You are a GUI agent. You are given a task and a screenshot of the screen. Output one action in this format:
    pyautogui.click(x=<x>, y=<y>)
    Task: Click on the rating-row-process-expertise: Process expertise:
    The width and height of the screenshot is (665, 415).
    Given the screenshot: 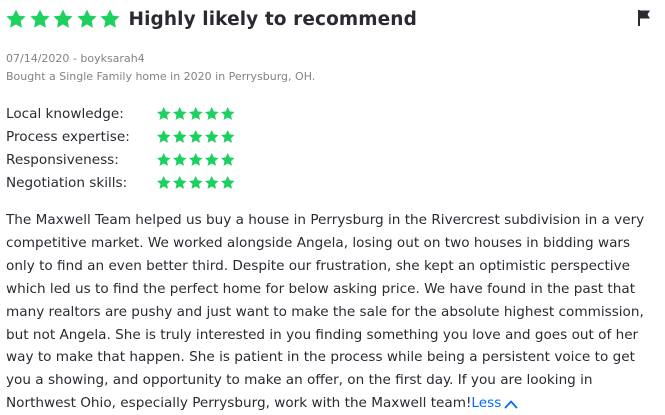 What is the action you would take?
    pyautogui.click(x=121, y=136)
    